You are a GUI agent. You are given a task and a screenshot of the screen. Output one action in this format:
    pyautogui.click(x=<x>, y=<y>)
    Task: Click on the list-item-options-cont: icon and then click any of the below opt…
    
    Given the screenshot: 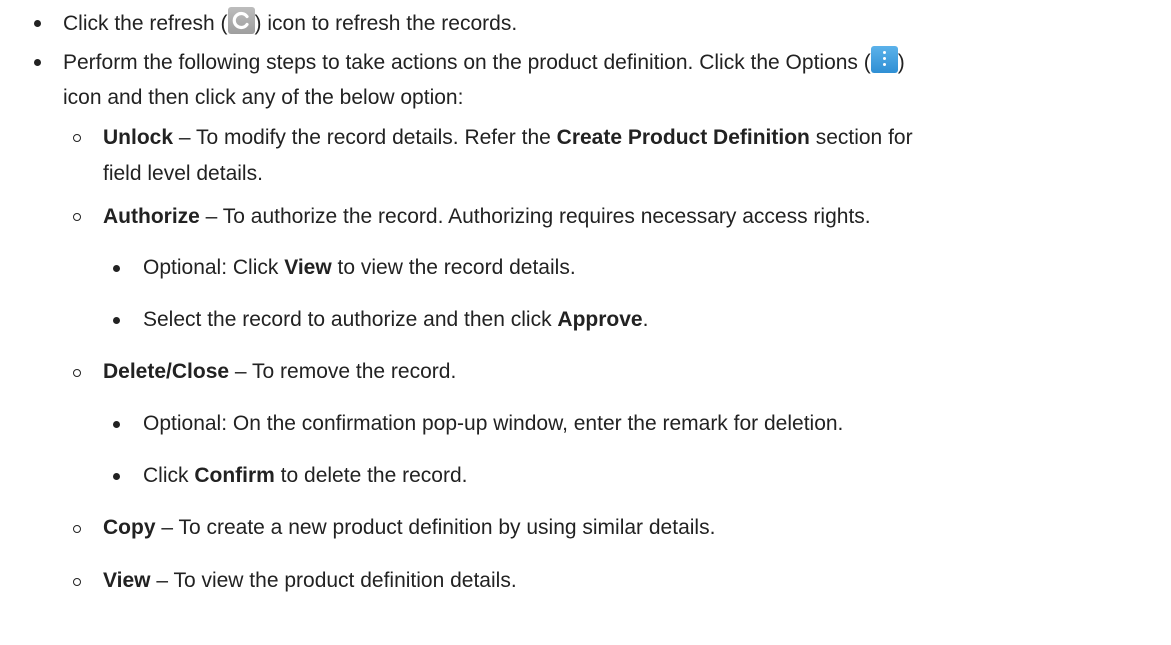 What is the action you would take?
    pyautogui.click(x=263, y=98)
    